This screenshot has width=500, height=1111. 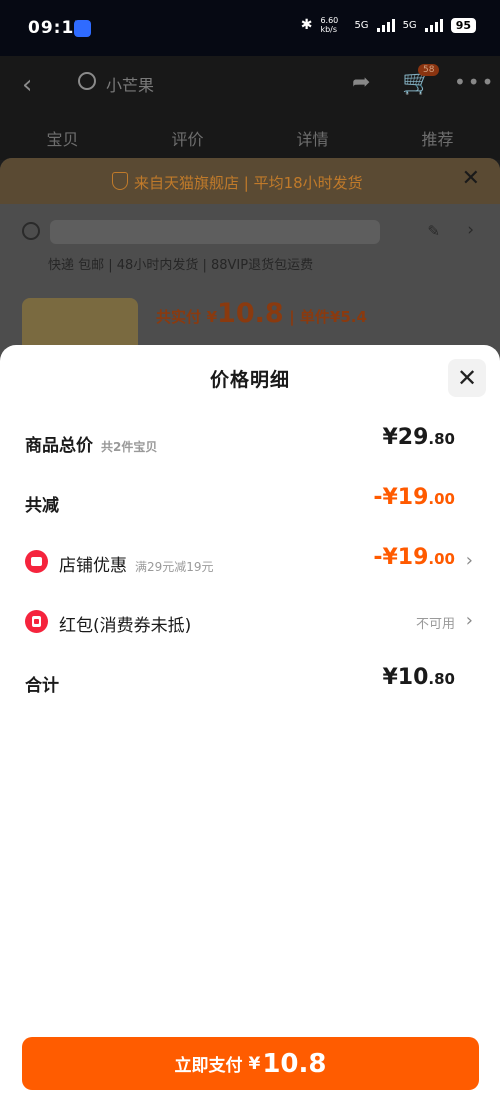 I want to click on net-label-1: 5G, so click(x=361, y=25).